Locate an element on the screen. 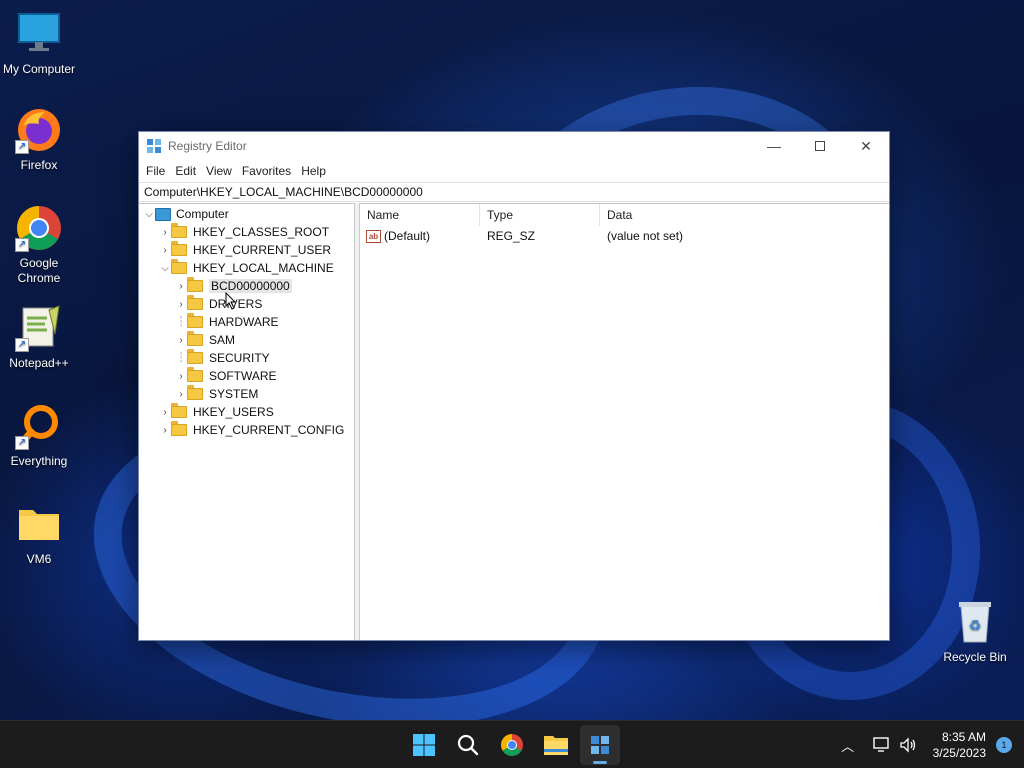  tree-item-hkey-current-config: › HKEY_CURRENT_CONFIG is located at coordinates (246, 430).